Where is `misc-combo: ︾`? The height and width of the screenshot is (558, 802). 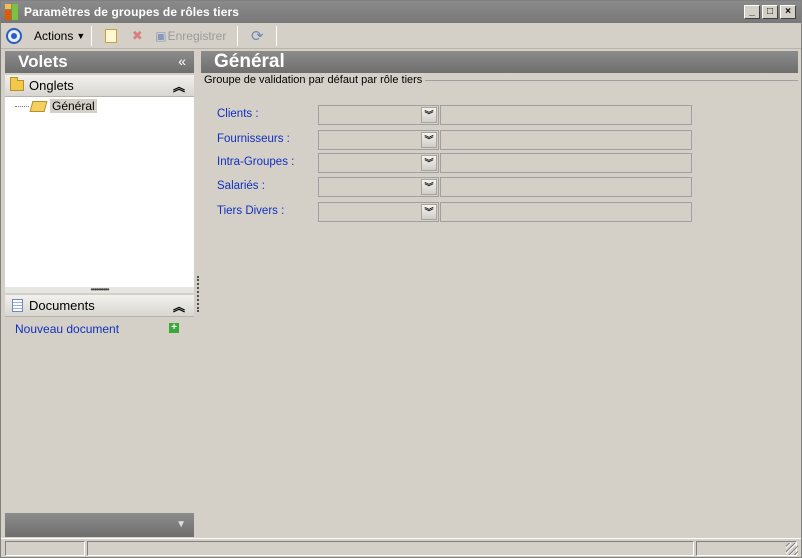
misc-combo: ︾ is located at coordinates (378, 212).